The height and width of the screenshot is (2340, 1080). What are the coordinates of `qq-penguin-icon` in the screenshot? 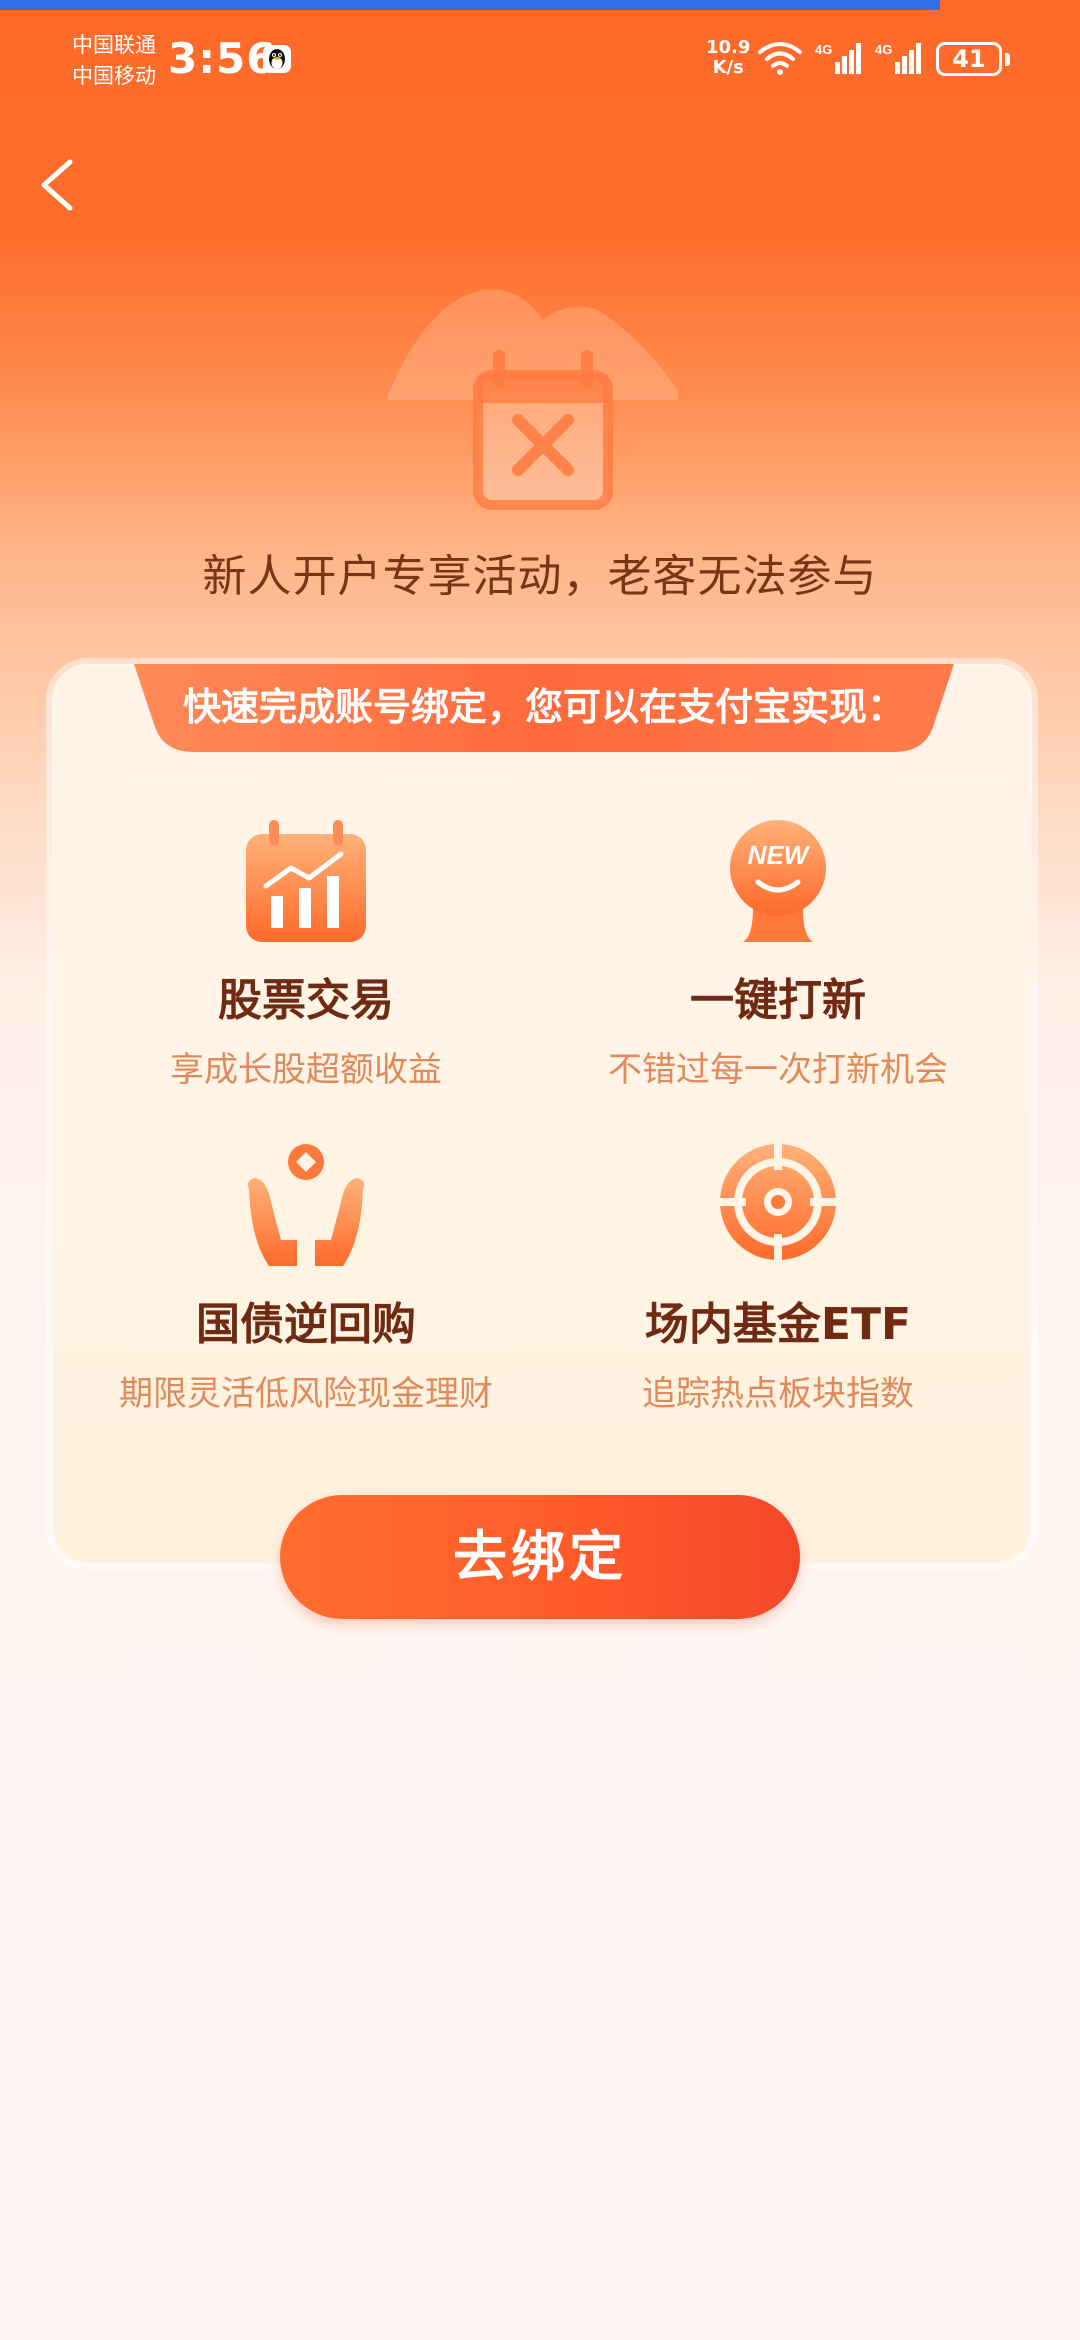 It's located at (277, 59).